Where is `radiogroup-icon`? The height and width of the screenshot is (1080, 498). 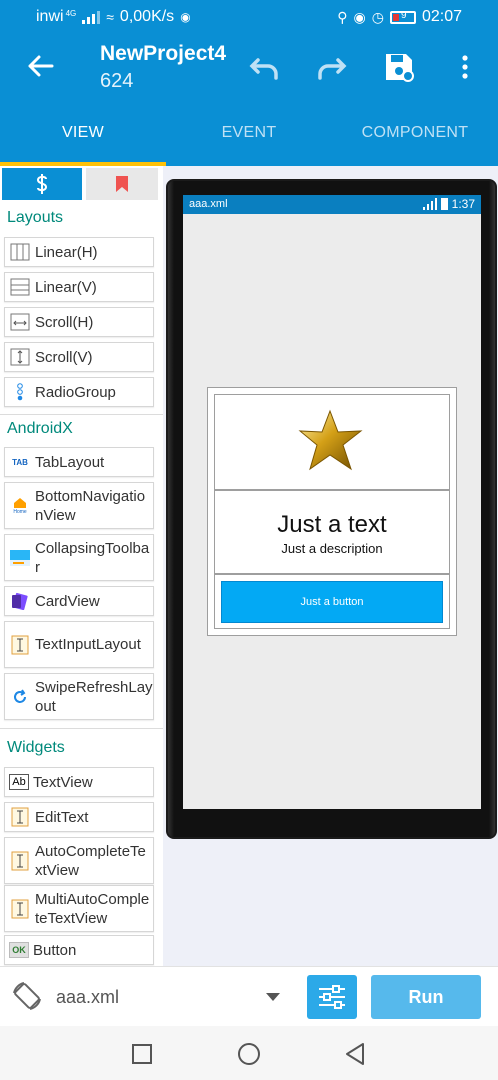 radiogroup-icon is located at coordinates (20, 392).